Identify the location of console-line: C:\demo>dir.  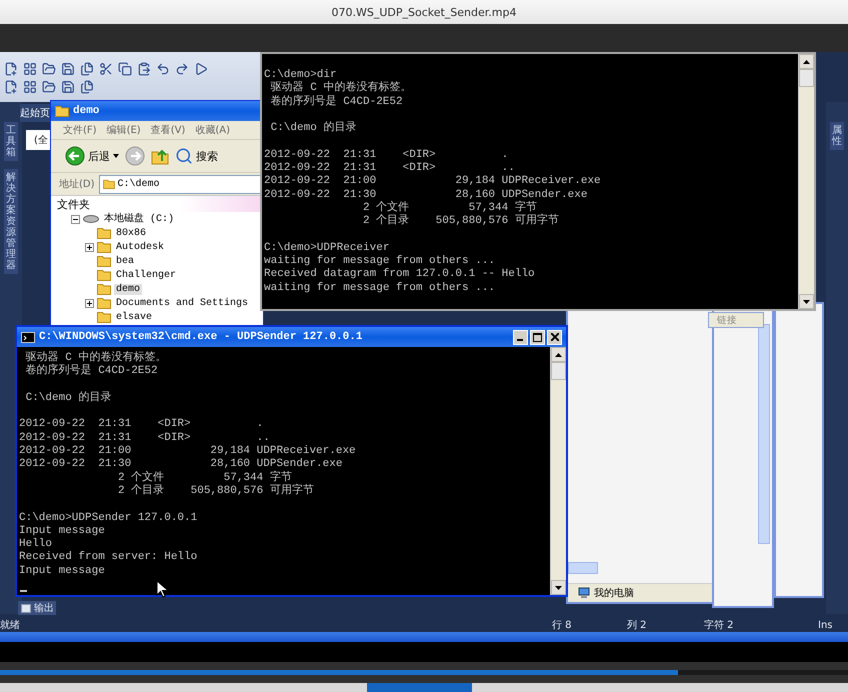
(301, 75).